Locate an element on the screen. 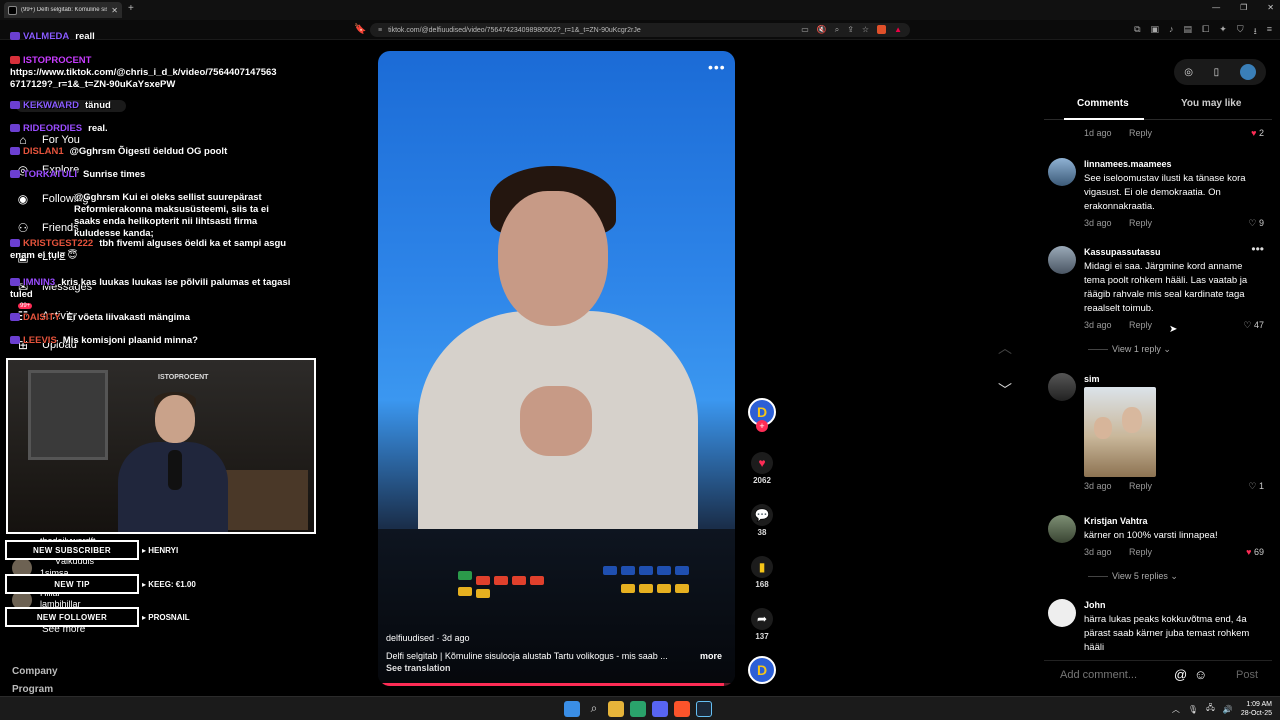 The image size is (1280, 720). comment-likes: ♡ 9 is located at coordinates (1256, 223).